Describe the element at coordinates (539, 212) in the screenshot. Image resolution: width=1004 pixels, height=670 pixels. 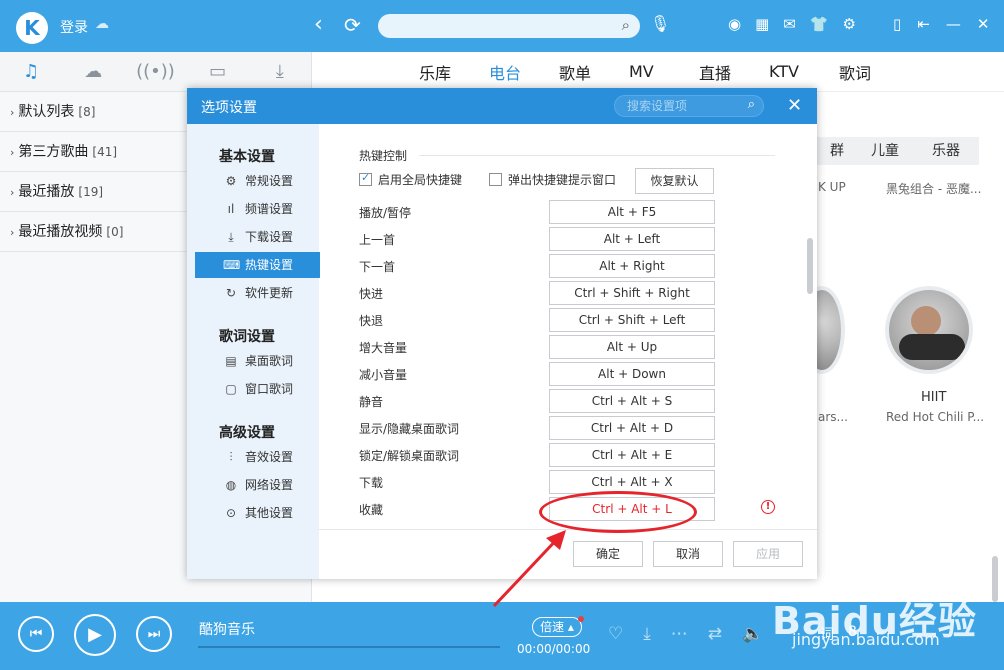
I see `hotkey-row: 播放/暂停 Alt + F5` at that location.